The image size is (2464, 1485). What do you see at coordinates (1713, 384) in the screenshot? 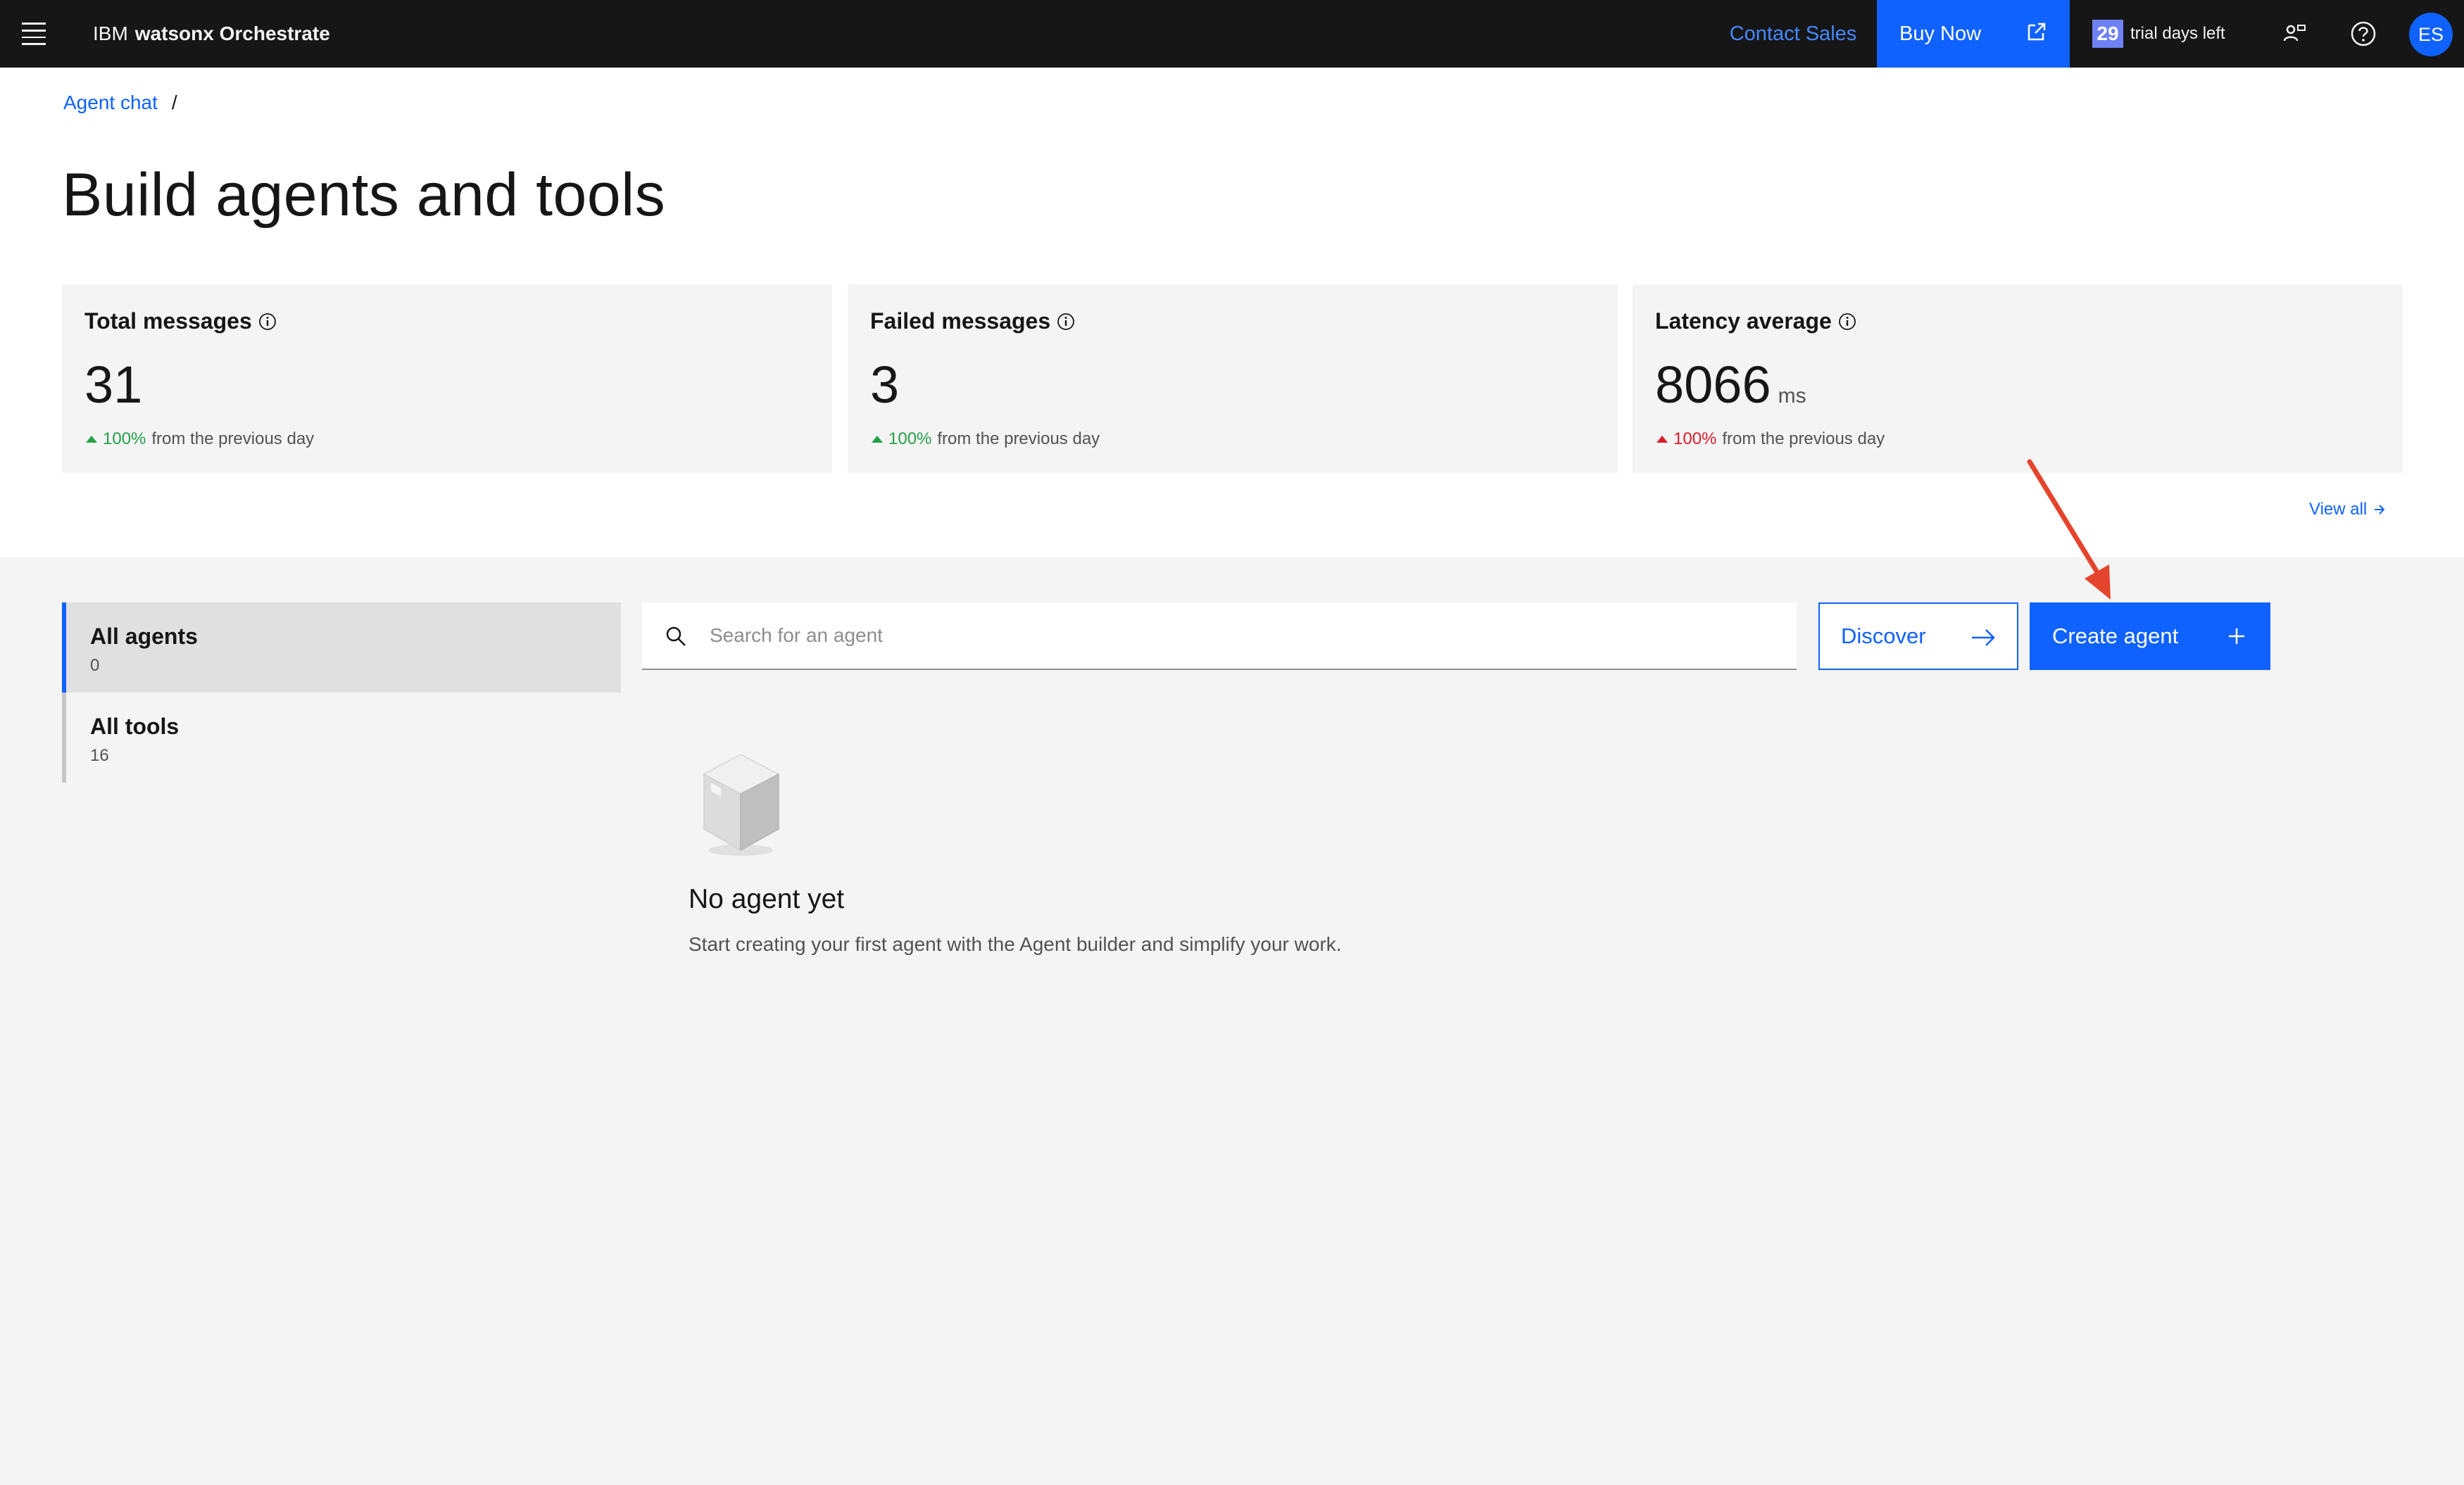
I see `metric-value-number: 8066` at bounding box center [1713, 384].